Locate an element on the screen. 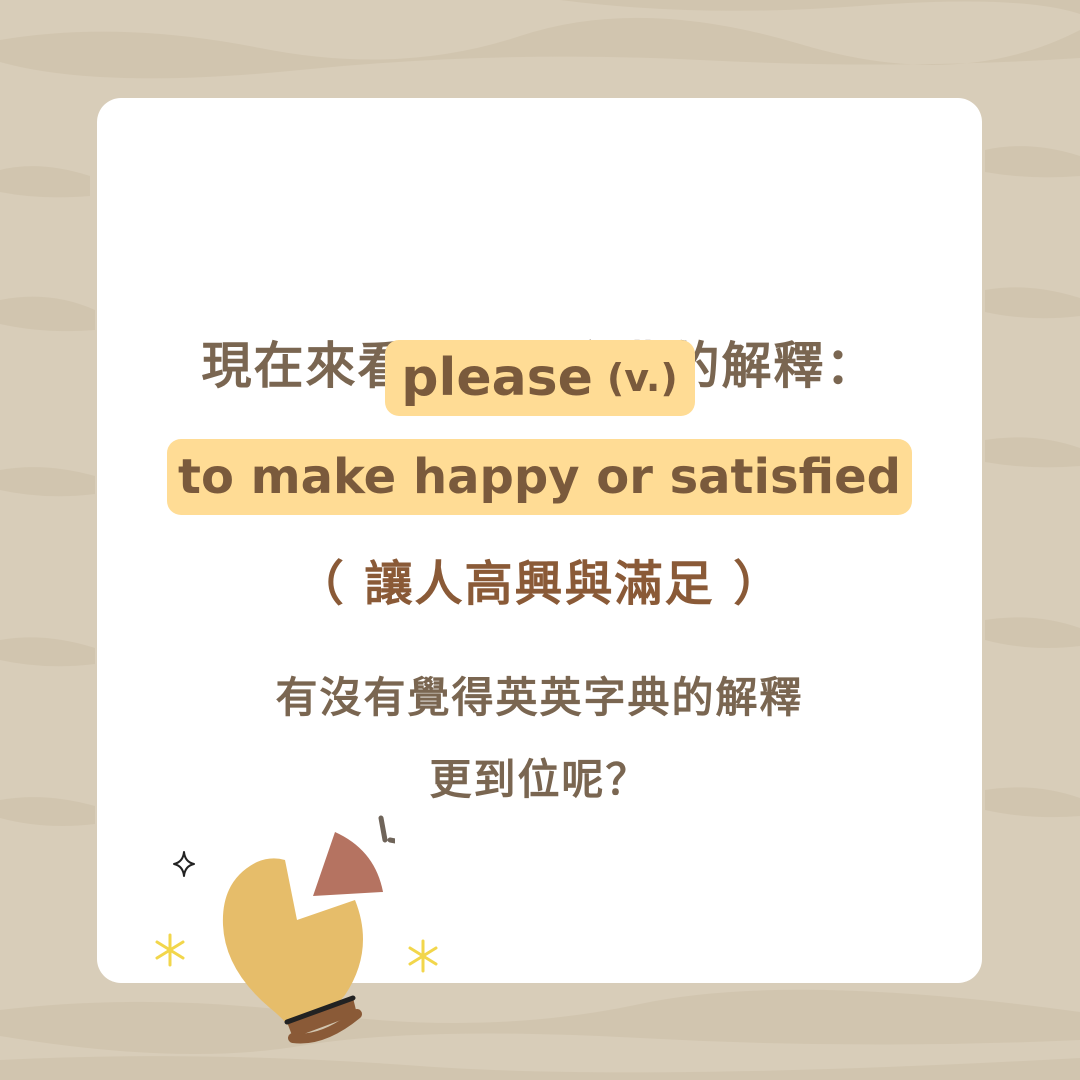  definition-text: to make happy or satisfied is located at coordinates (539, 477).